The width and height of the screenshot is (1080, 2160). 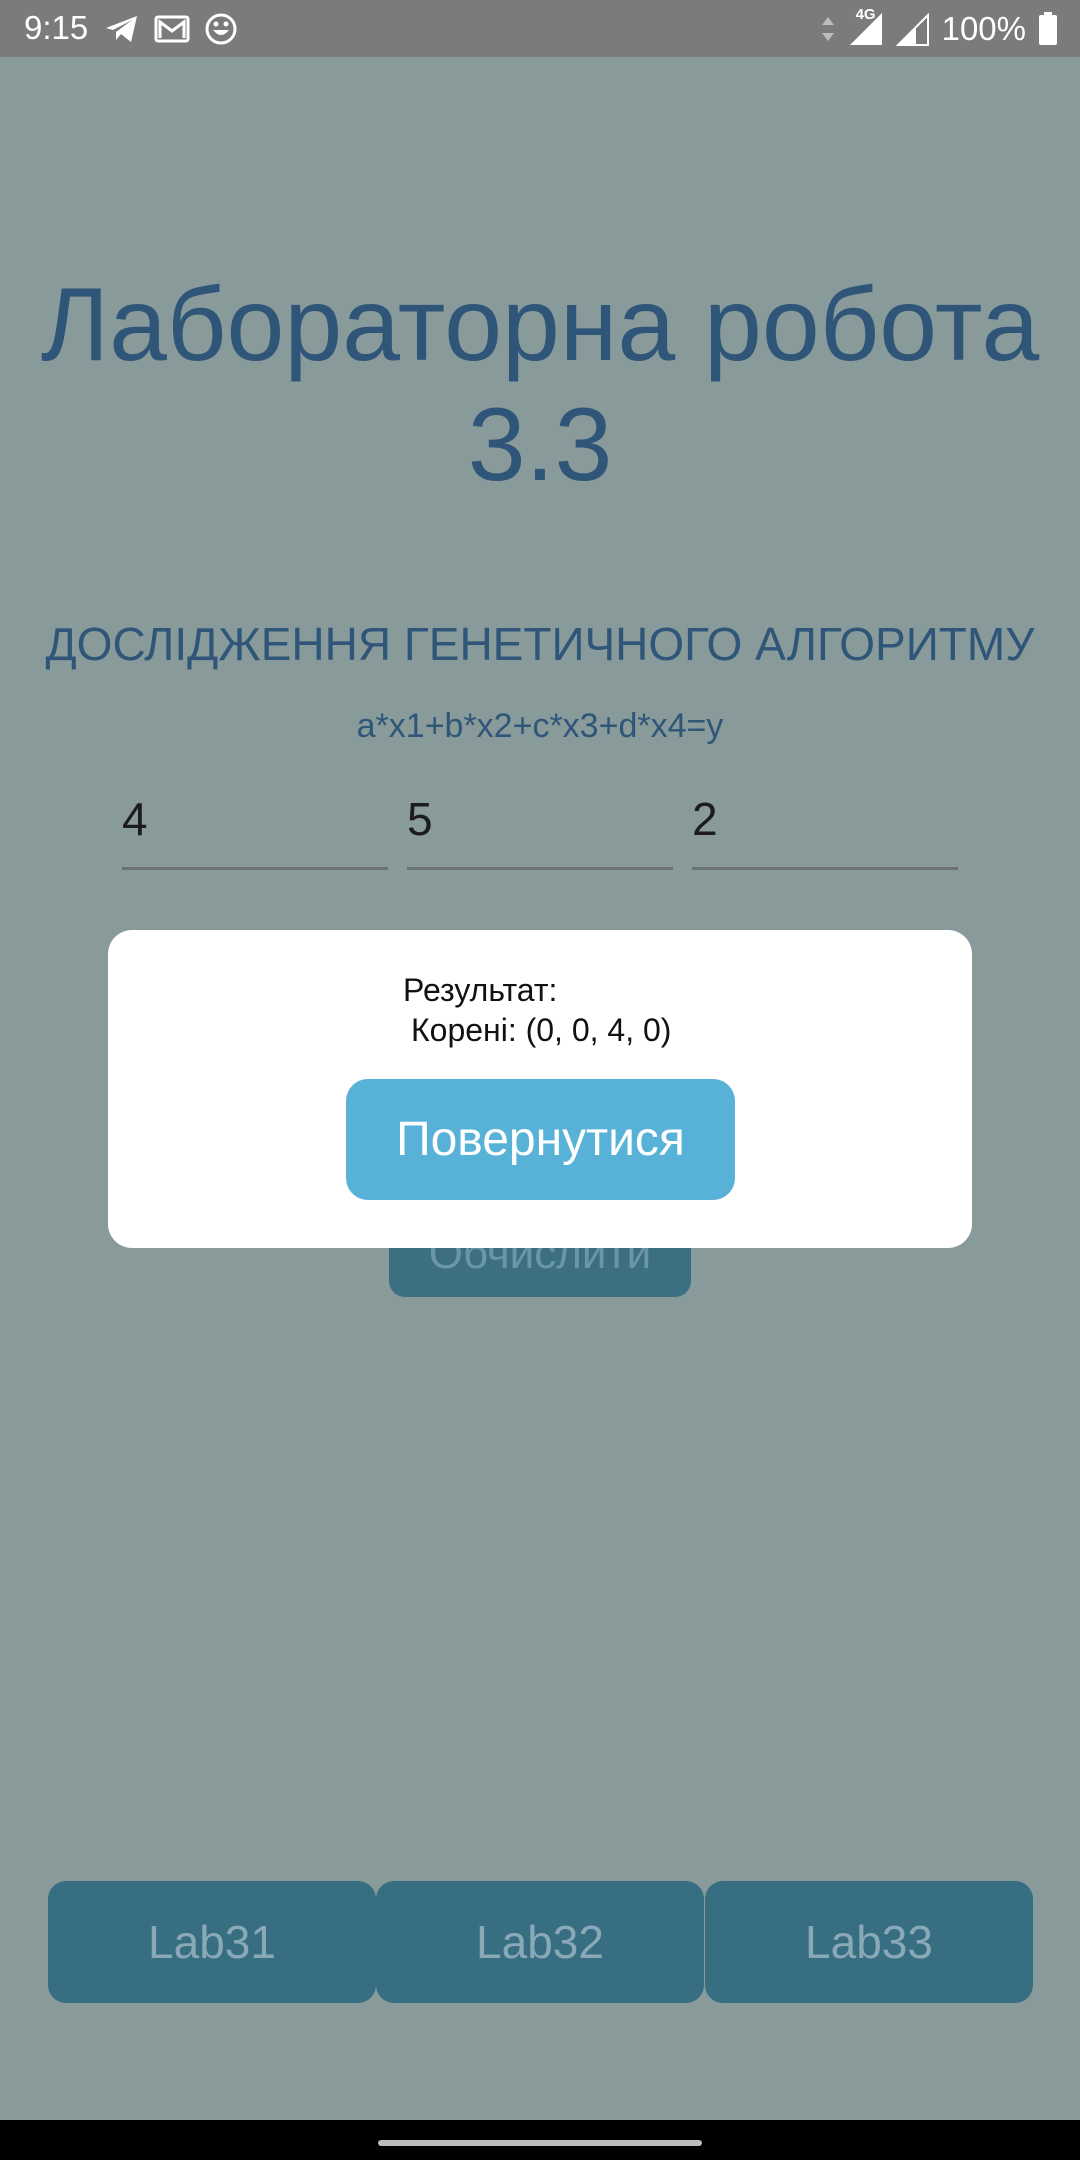 I want to click on tab-lab31: Lab31, so click(x=212, y=1942).